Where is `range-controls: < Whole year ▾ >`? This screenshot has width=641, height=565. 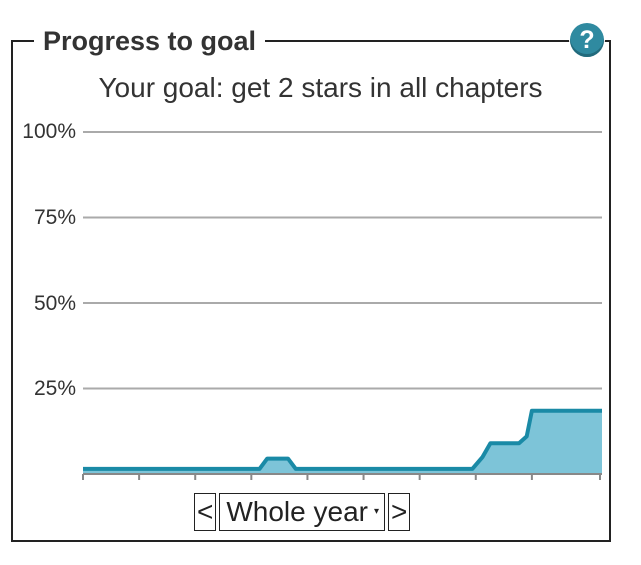
range-controls: < Whole year ▾ > is located at coordinates (302, 512).